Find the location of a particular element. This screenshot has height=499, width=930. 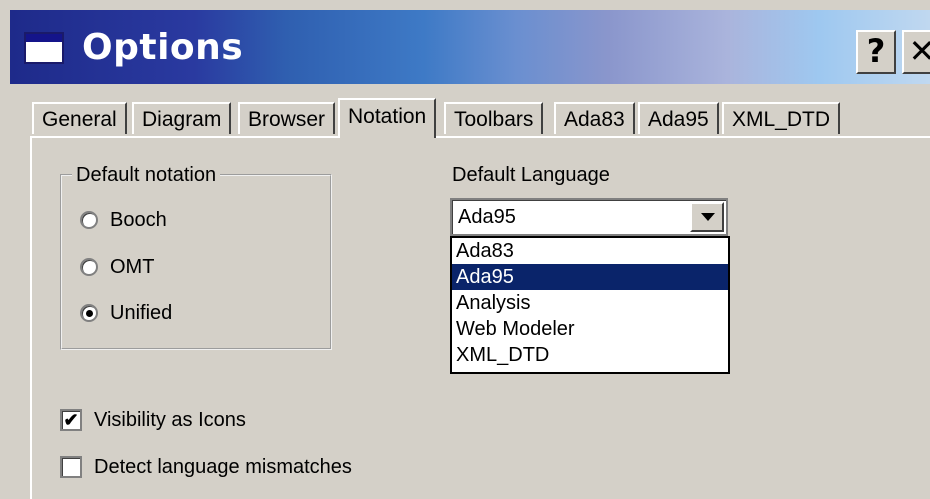

window-title: Options is located at coordinates (163, 47).